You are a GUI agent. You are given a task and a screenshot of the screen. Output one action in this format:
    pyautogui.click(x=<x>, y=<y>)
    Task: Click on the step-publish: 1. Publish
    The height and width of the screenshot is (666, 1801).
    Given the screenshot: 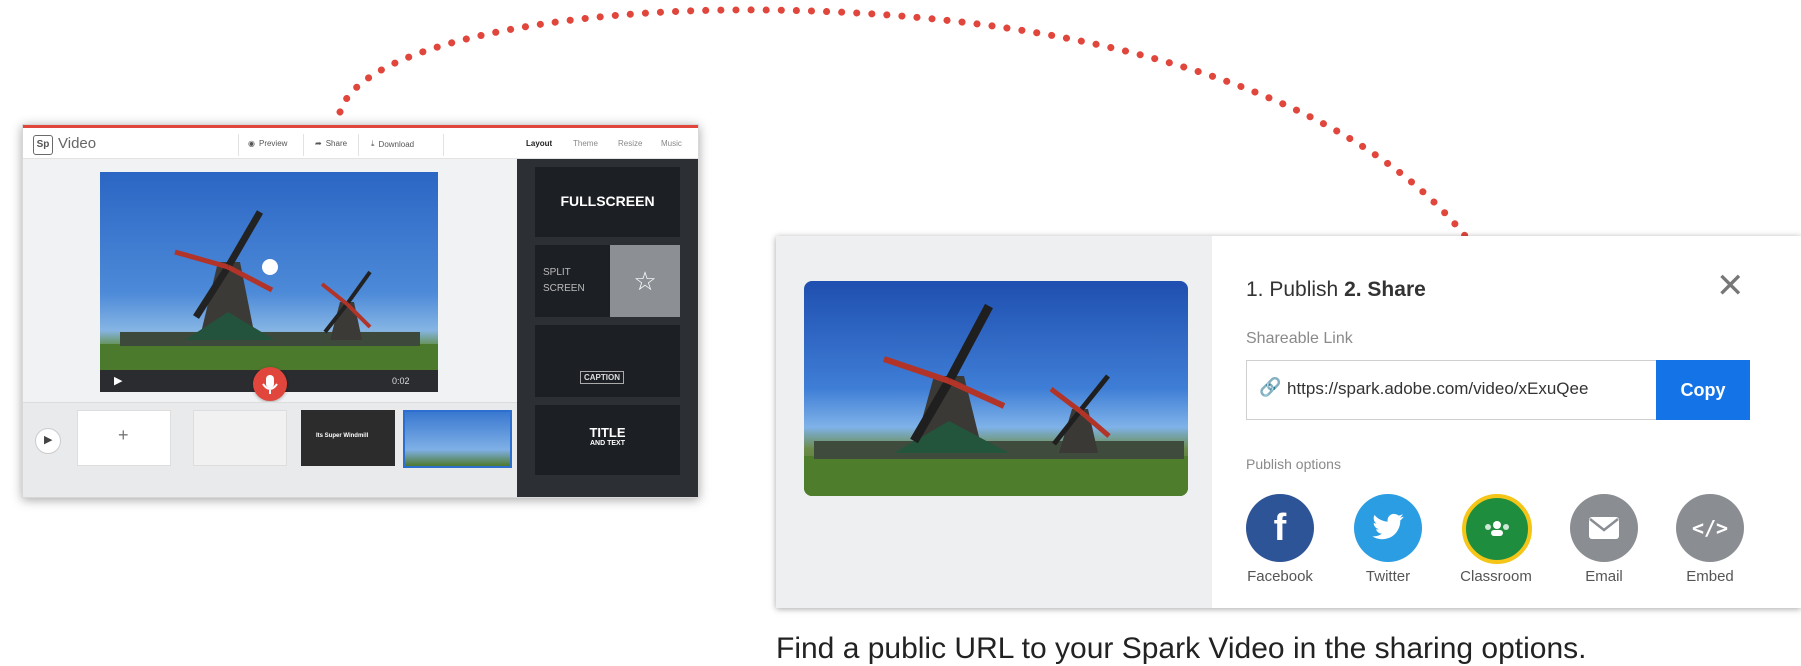 What is the action you would take?
    pyautogui.click(x=1292, y=289)
    